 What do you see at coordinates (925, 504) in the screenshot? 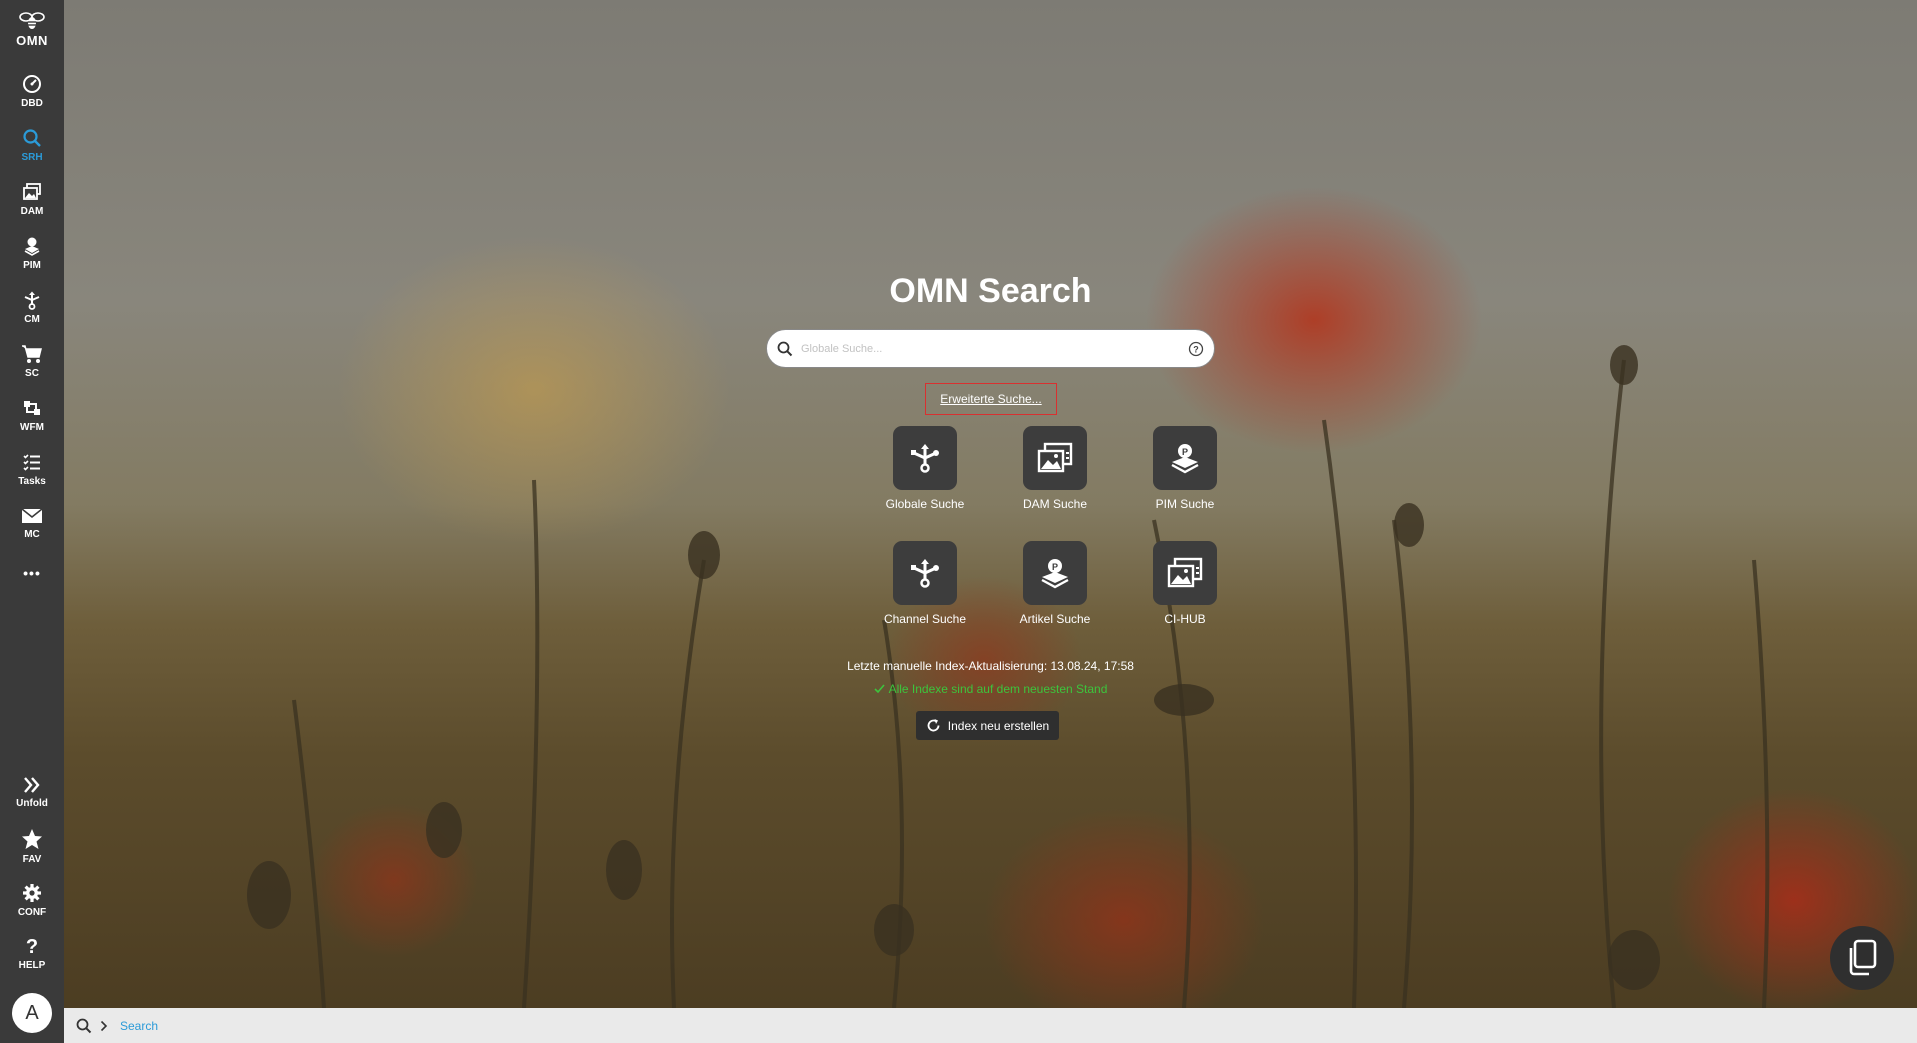
I see `tile-label: Globale Suche` at bounding box center [925, 504].